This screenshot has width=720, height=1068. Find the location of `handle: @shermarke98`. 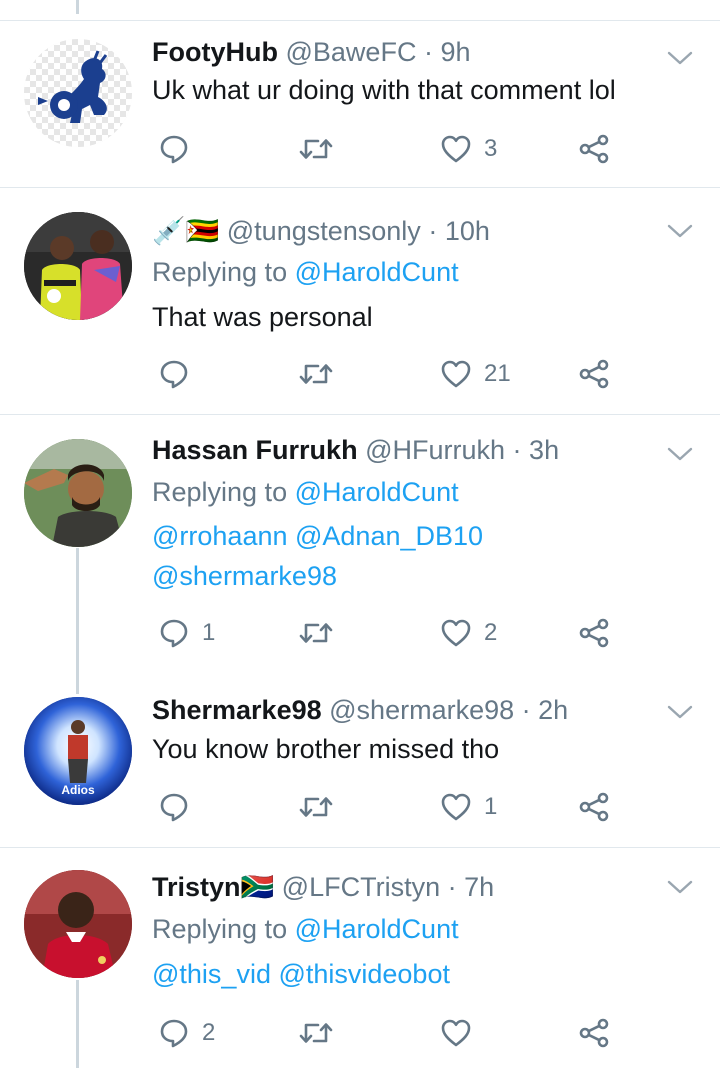

handle: @shermarke98 is located at coordinates (421, 710).